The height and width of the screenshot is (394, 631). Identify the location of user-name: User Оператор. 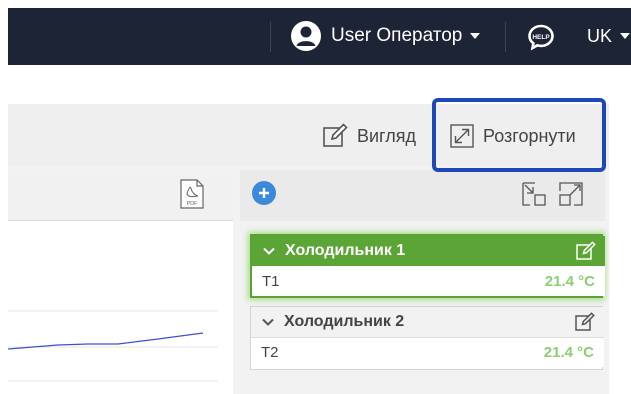
(397, 35).